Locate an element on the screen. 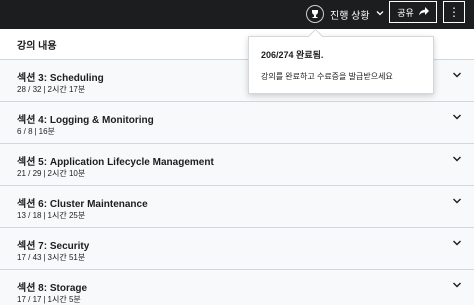  share-button: 공유 is located at coordinates (413, 12).